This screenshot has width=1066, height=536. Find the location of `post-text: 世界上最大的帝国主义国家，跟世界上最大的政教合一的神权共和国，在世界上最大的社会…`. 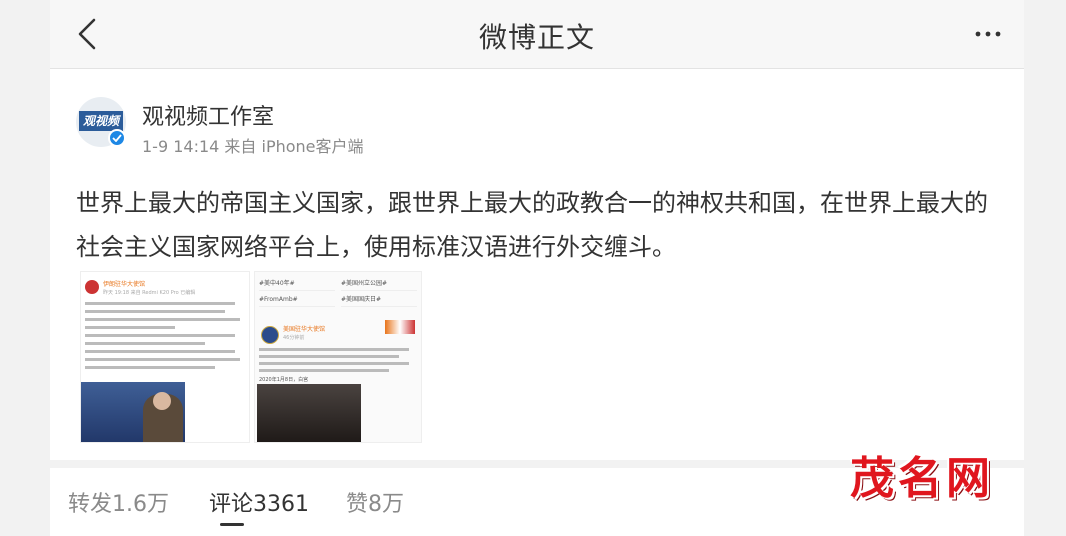

post-text: 世界上最大的帝国主义国家，跟世界上最大的政教合一的神权共和国，在世界上最大的社会… is located at coordinates (532, 225).